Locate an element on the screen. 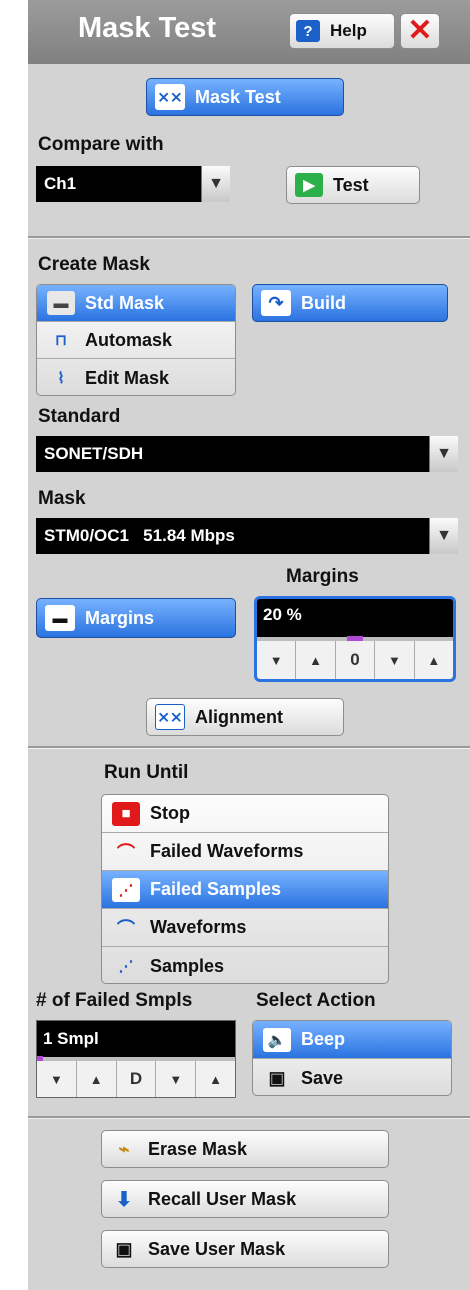 This screenshot has width=470, height=1290. save-user-mask-label: Save User Mask is located at coordinates (217, 1248).